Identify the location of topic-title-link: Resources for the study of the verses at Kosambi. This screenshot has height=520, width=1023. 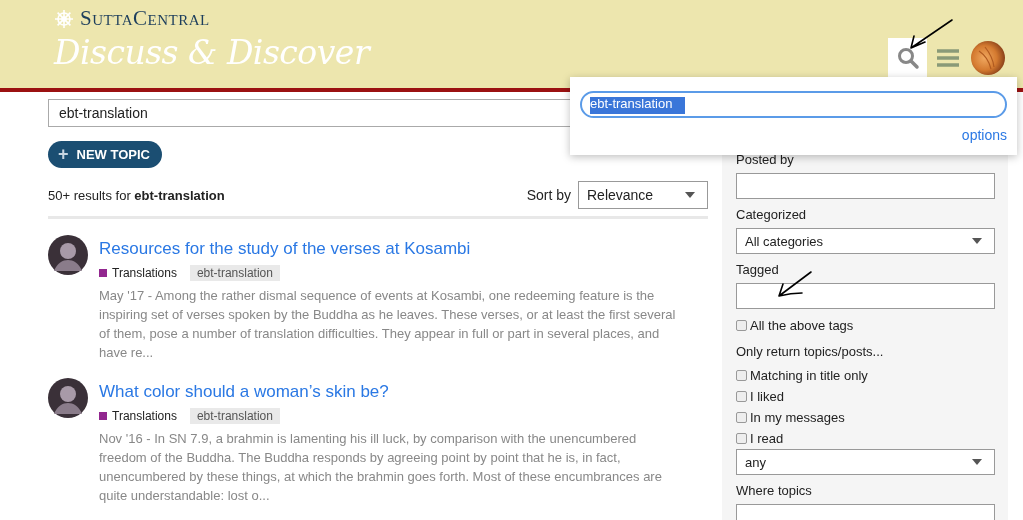
(389, 249).